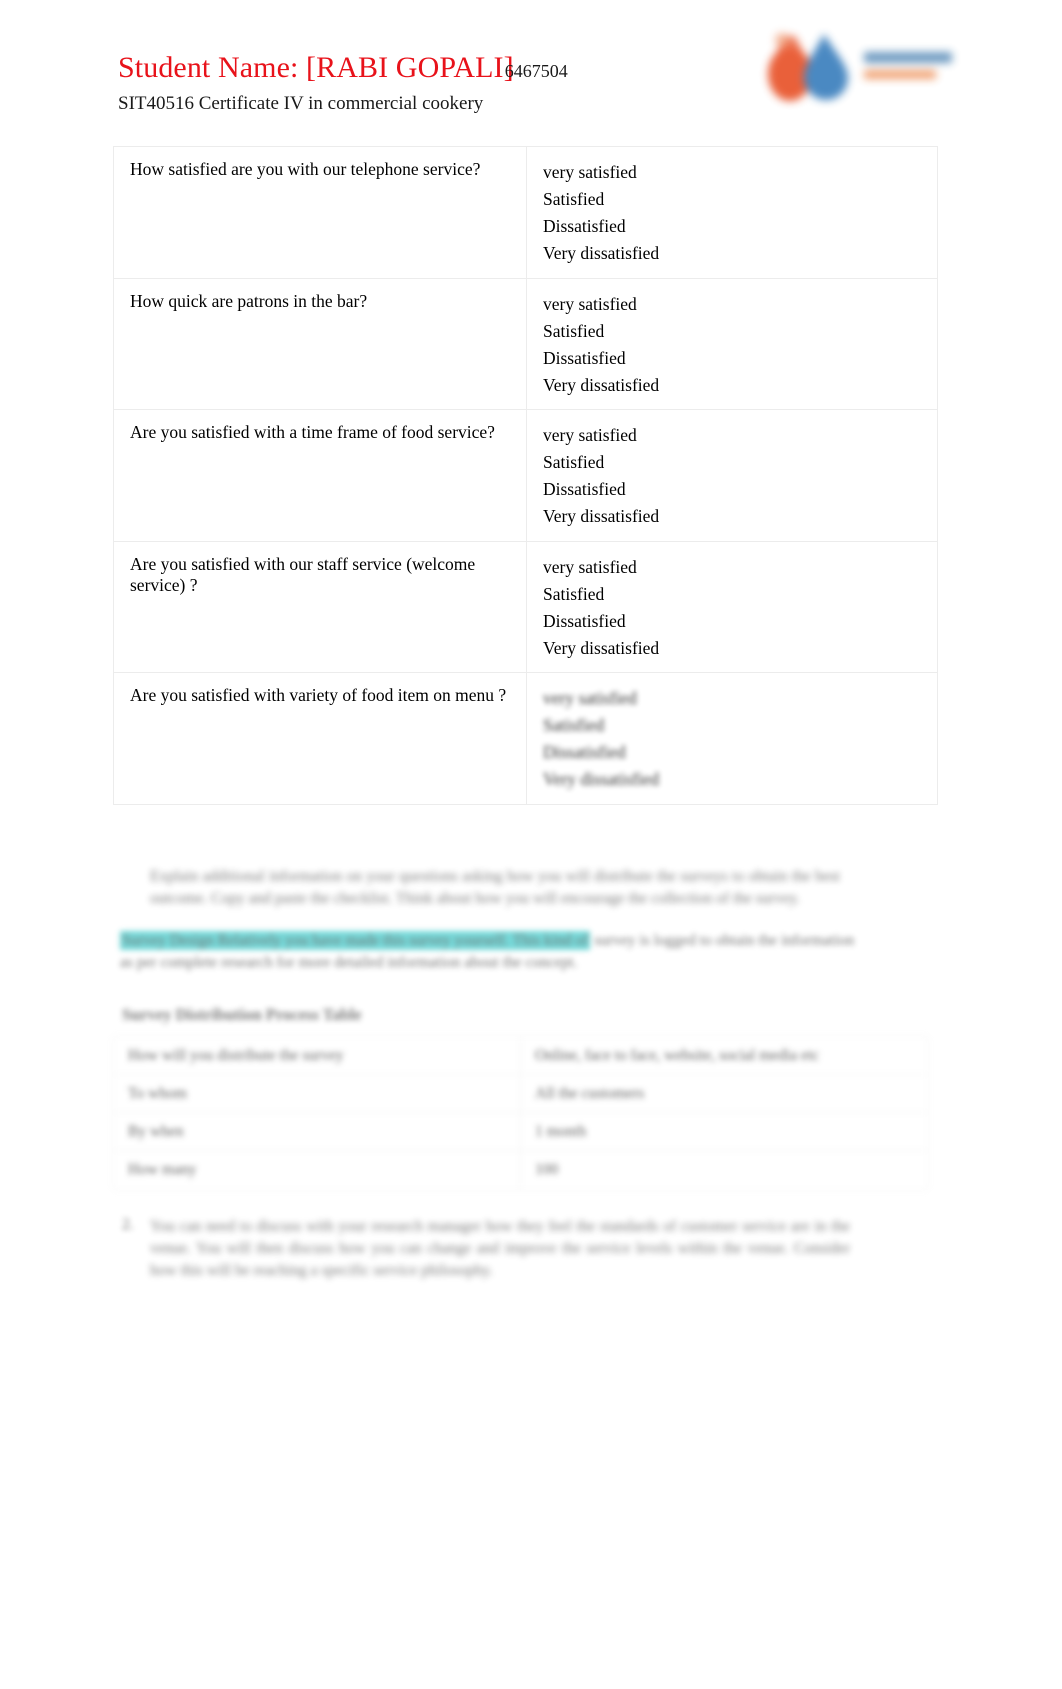  What do you see at coordinates (317, 1055) in the screenshot?
I see `dist-label-cell: How will you distribute the survey` at bounding box center [317, 1055].